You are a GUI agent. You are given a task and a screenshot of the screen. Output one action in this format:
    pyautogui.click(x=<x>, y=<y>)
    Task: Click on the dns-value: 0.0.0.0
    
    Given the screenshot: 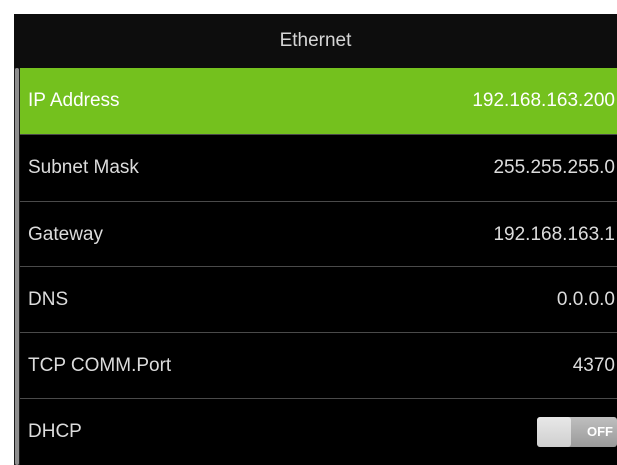 What is the action you would take?
    pyautogui.click(x=585, y=299)
    